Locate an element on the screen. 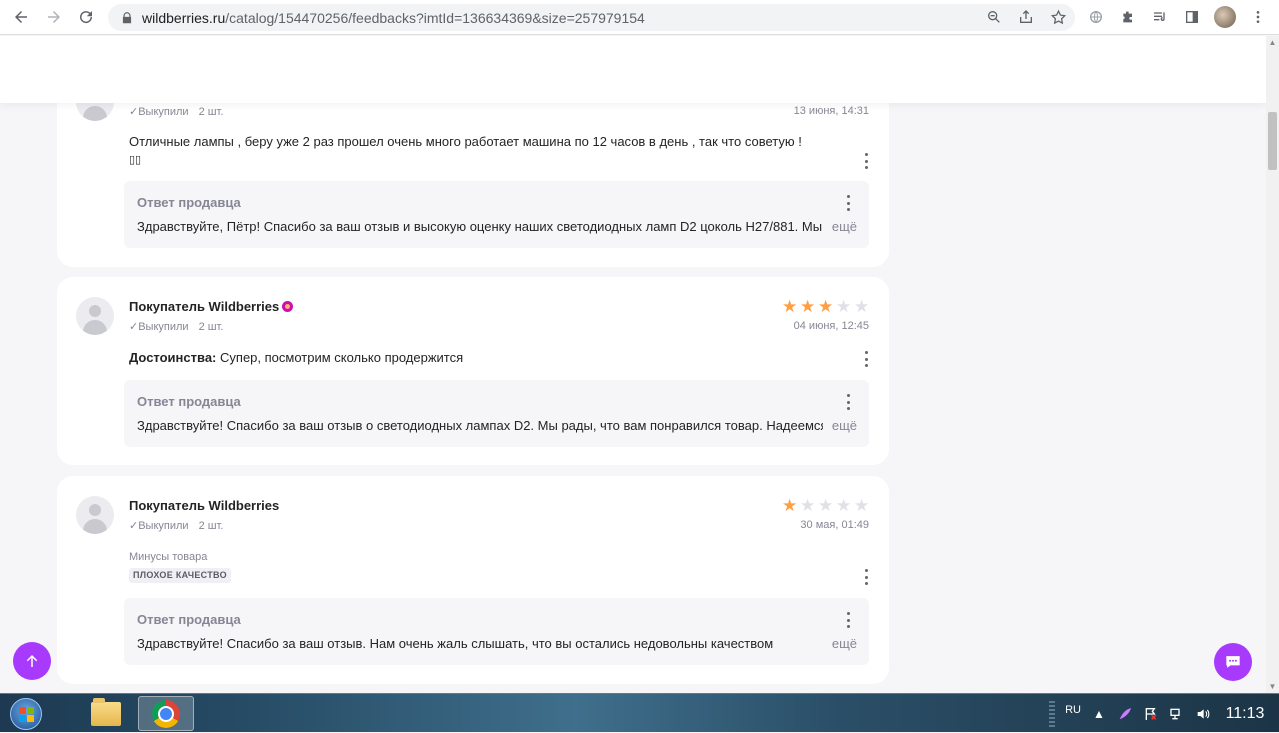 Image resolution: width=1279 pixels, height=733 pixels. share-icon is located at coordinates (1026, 17).